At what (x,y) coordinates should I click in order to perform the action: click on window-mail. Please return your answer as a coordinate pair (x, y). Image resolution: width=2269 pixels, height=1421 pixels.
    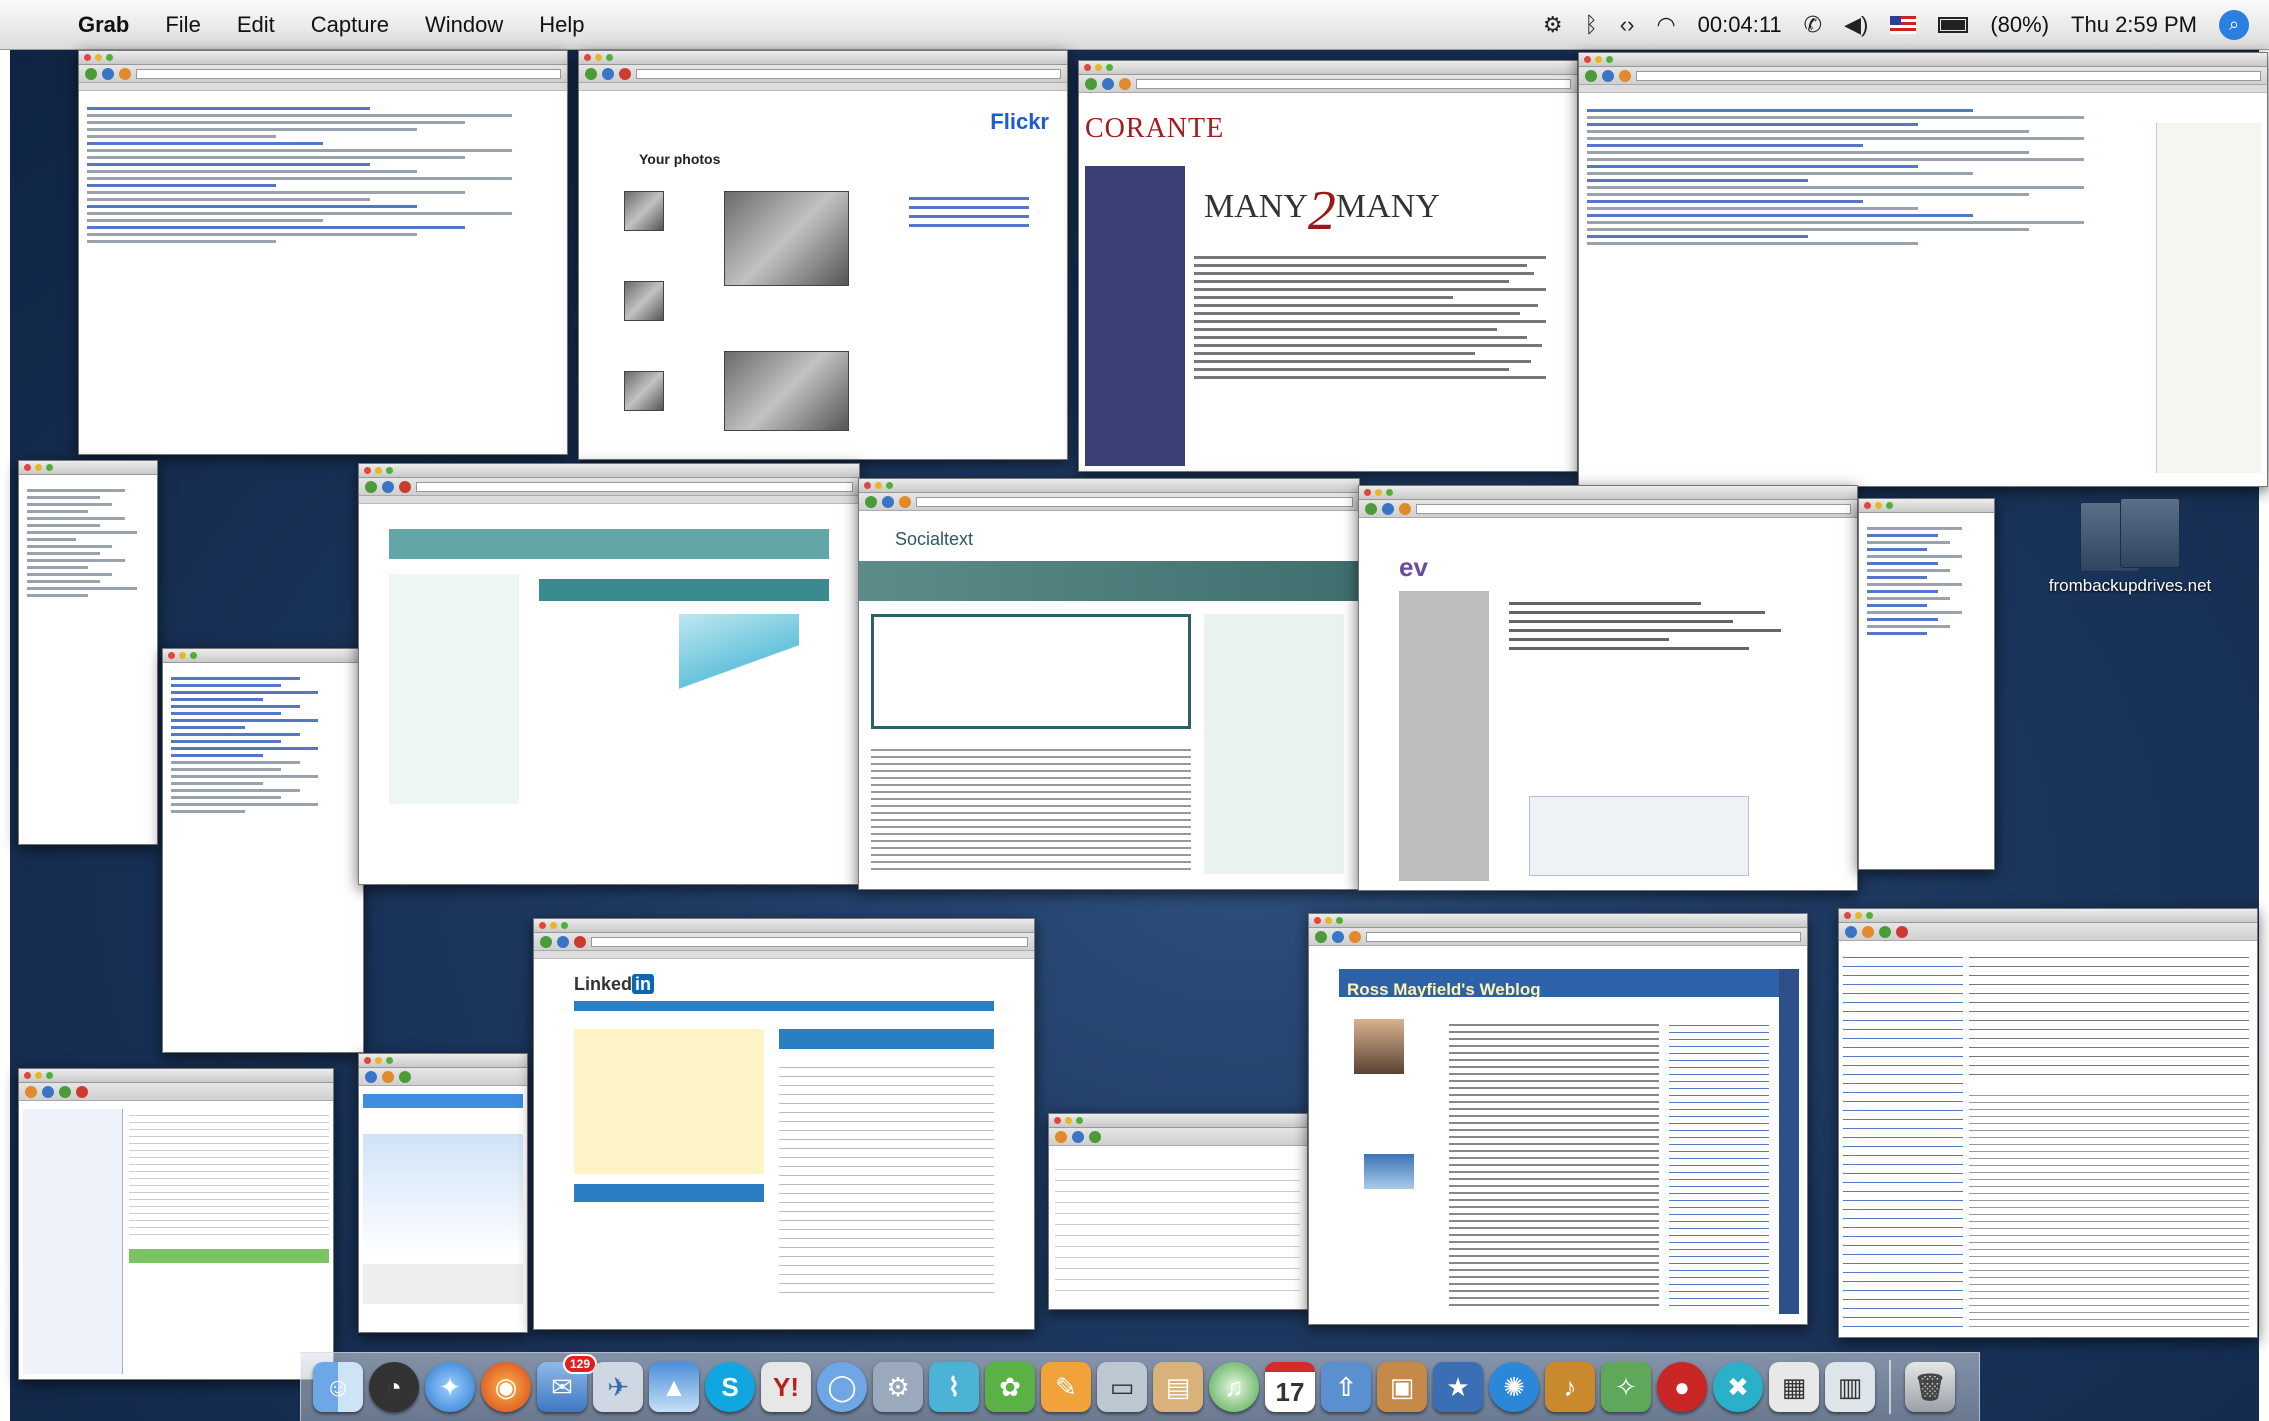
    Looking at the image, I should click on (2048, 1123).